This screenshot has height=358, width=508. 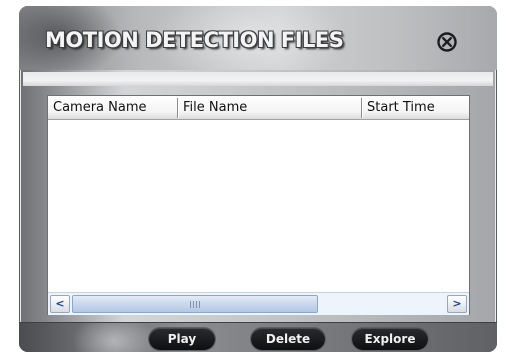 I want to click on chevron-left-icon: <, so click(x=60, y=303).